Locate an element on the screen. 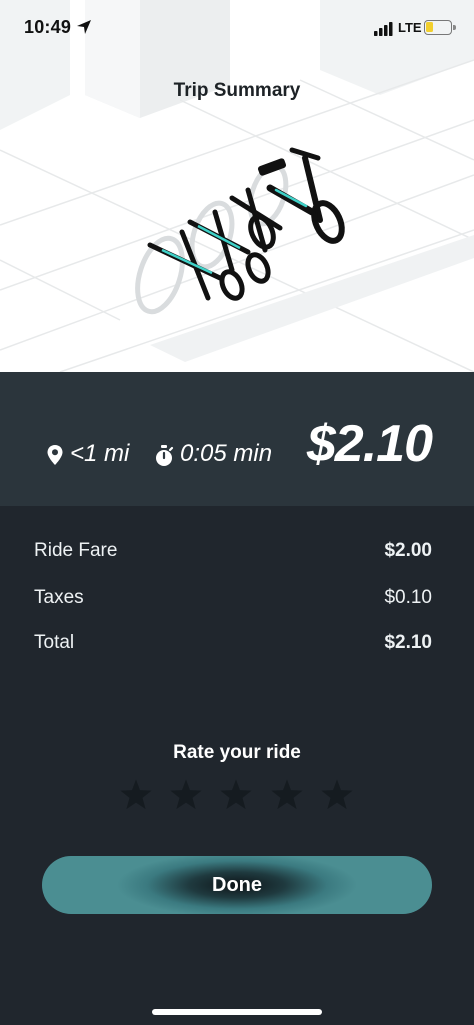 This screenshot has width=474, height=1025. star-1-icon is located at coordinates (136, 795).